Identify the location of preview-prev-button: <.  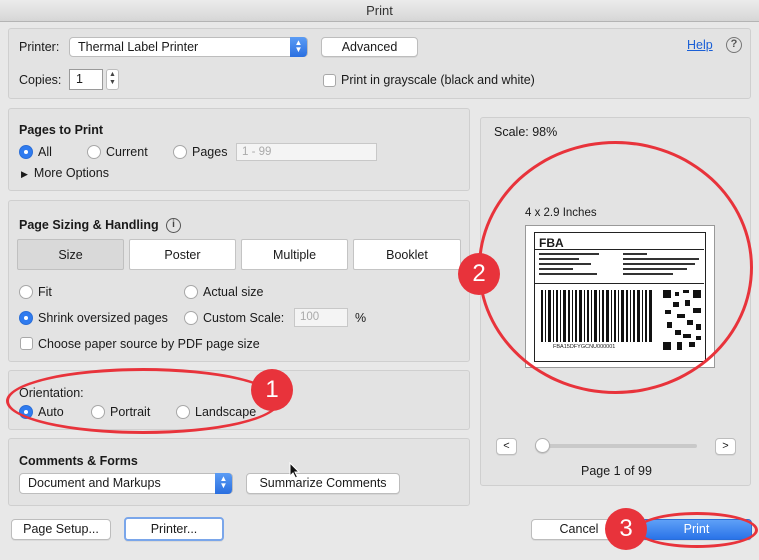
(506, 446).